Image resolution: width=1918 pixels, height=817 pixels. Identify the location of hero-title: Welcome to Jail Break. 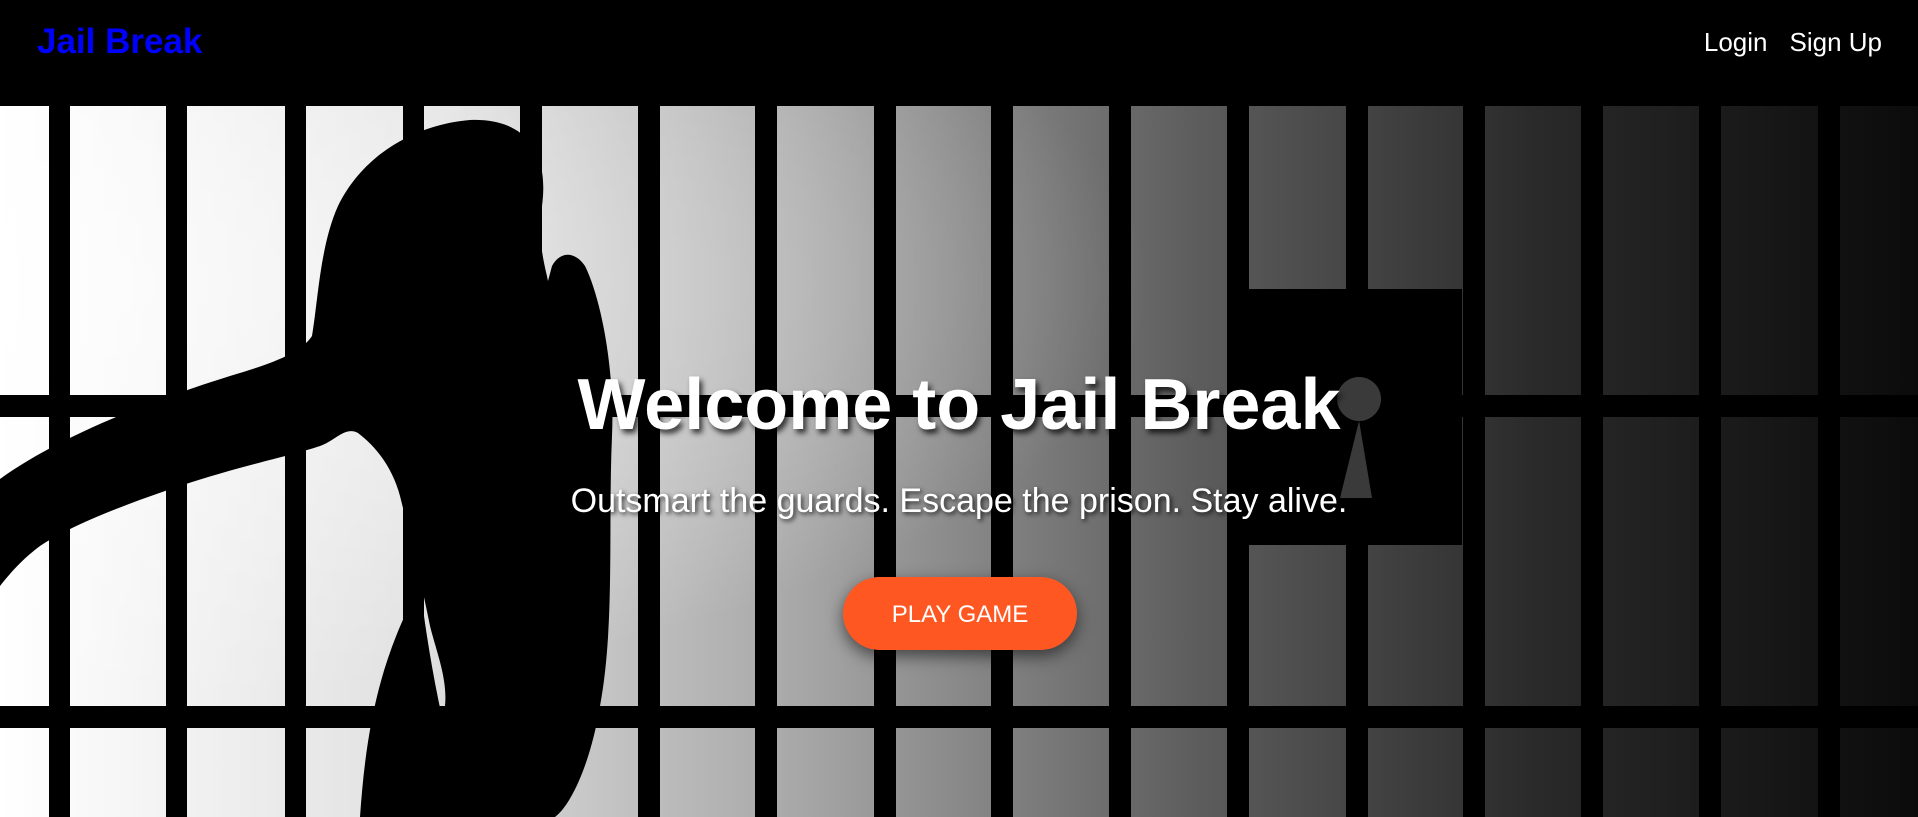
(959, 405).